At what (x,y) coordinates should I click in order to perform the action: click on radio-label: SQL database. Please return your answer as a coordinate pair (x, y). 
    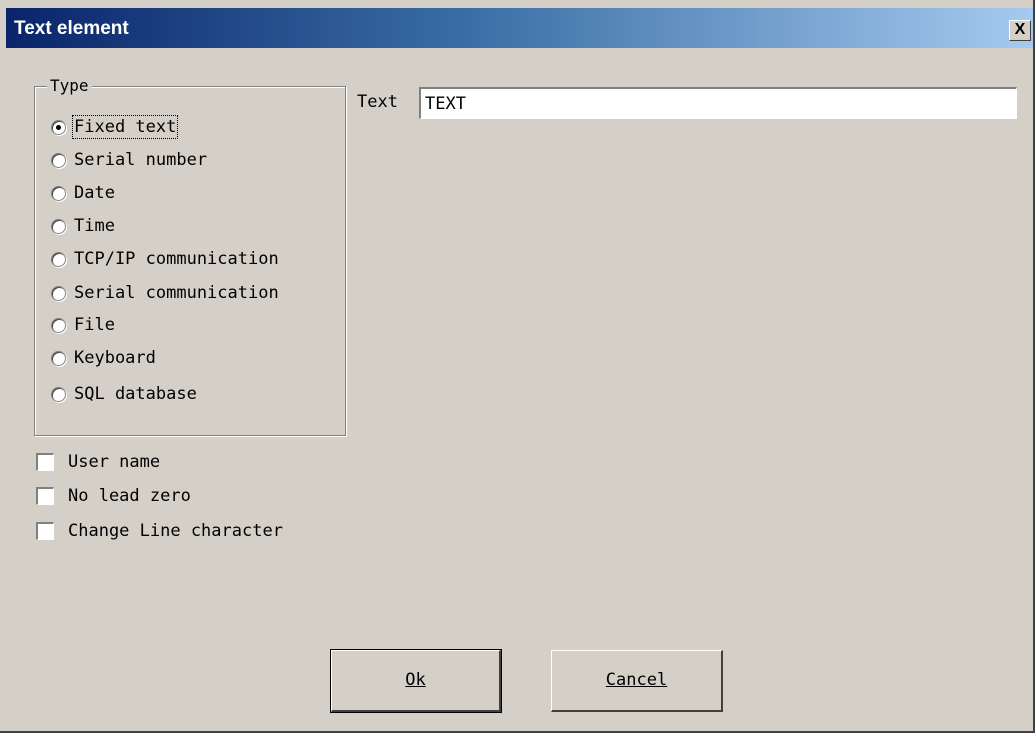
    Looking at the image, I should click on (135, 394).